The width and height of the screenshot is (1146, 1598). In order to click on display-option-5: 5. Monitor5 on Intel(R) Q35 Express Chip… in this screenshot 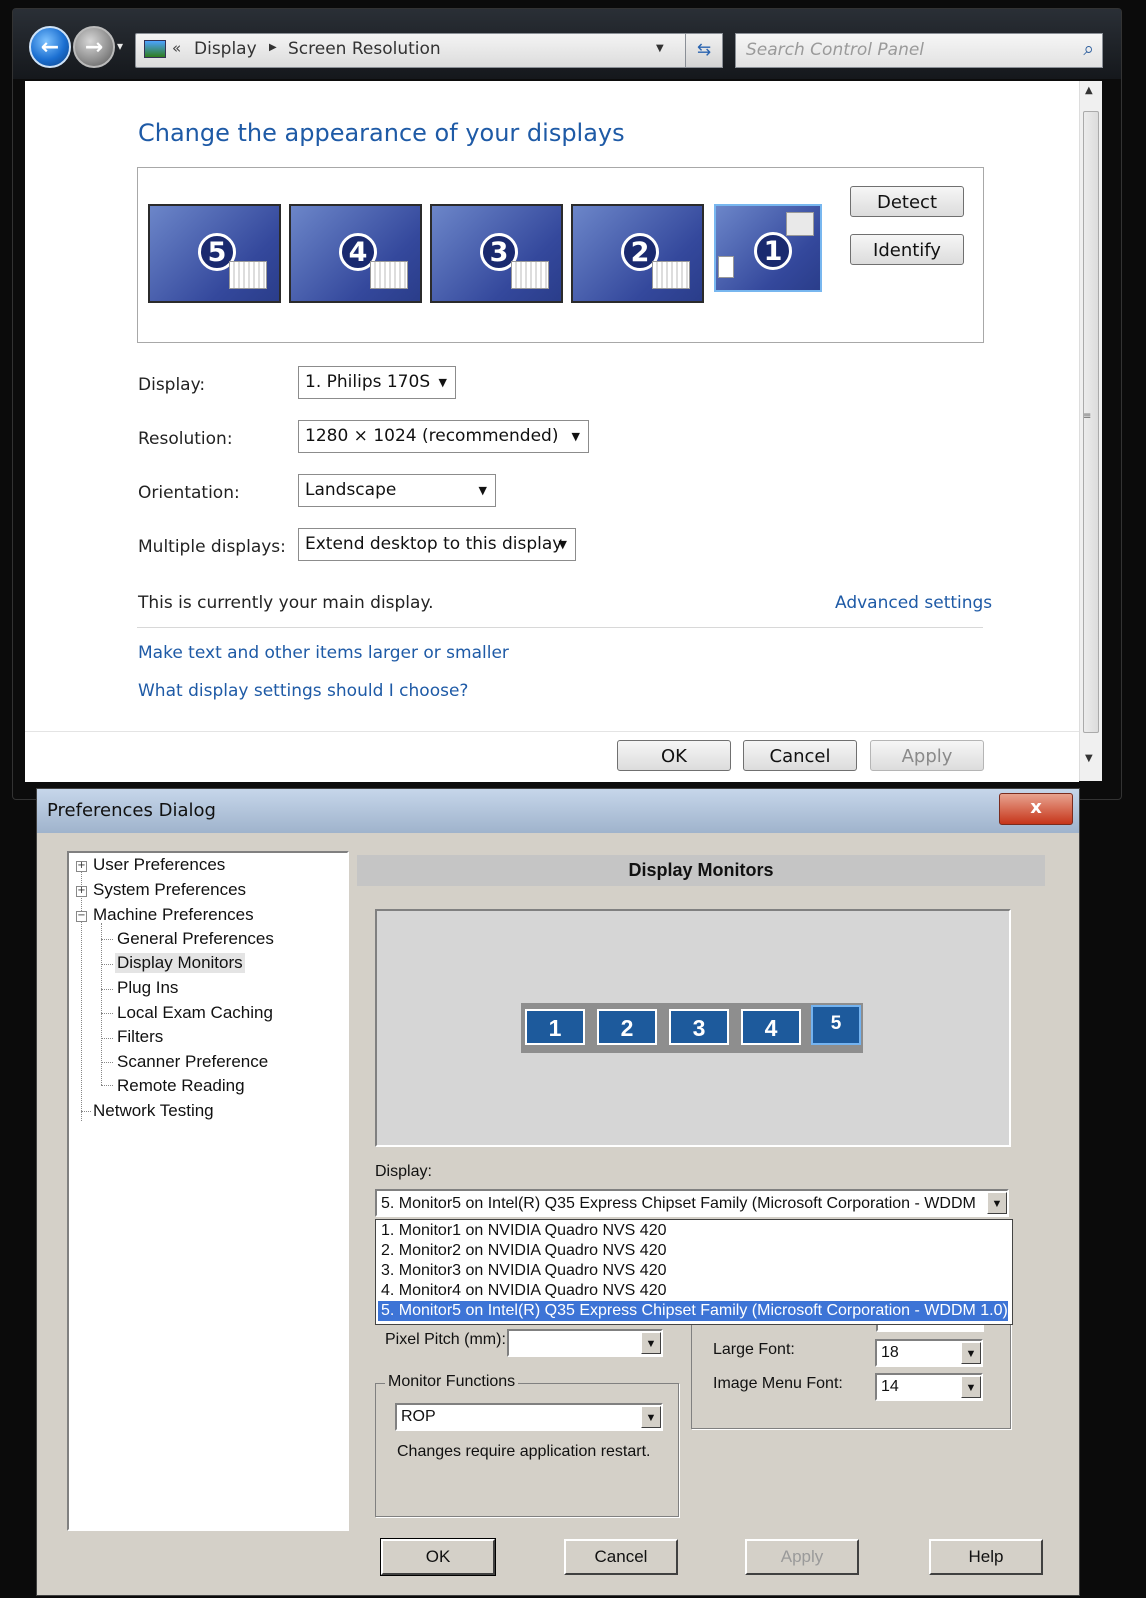, I will do `click(693, 1311)`.